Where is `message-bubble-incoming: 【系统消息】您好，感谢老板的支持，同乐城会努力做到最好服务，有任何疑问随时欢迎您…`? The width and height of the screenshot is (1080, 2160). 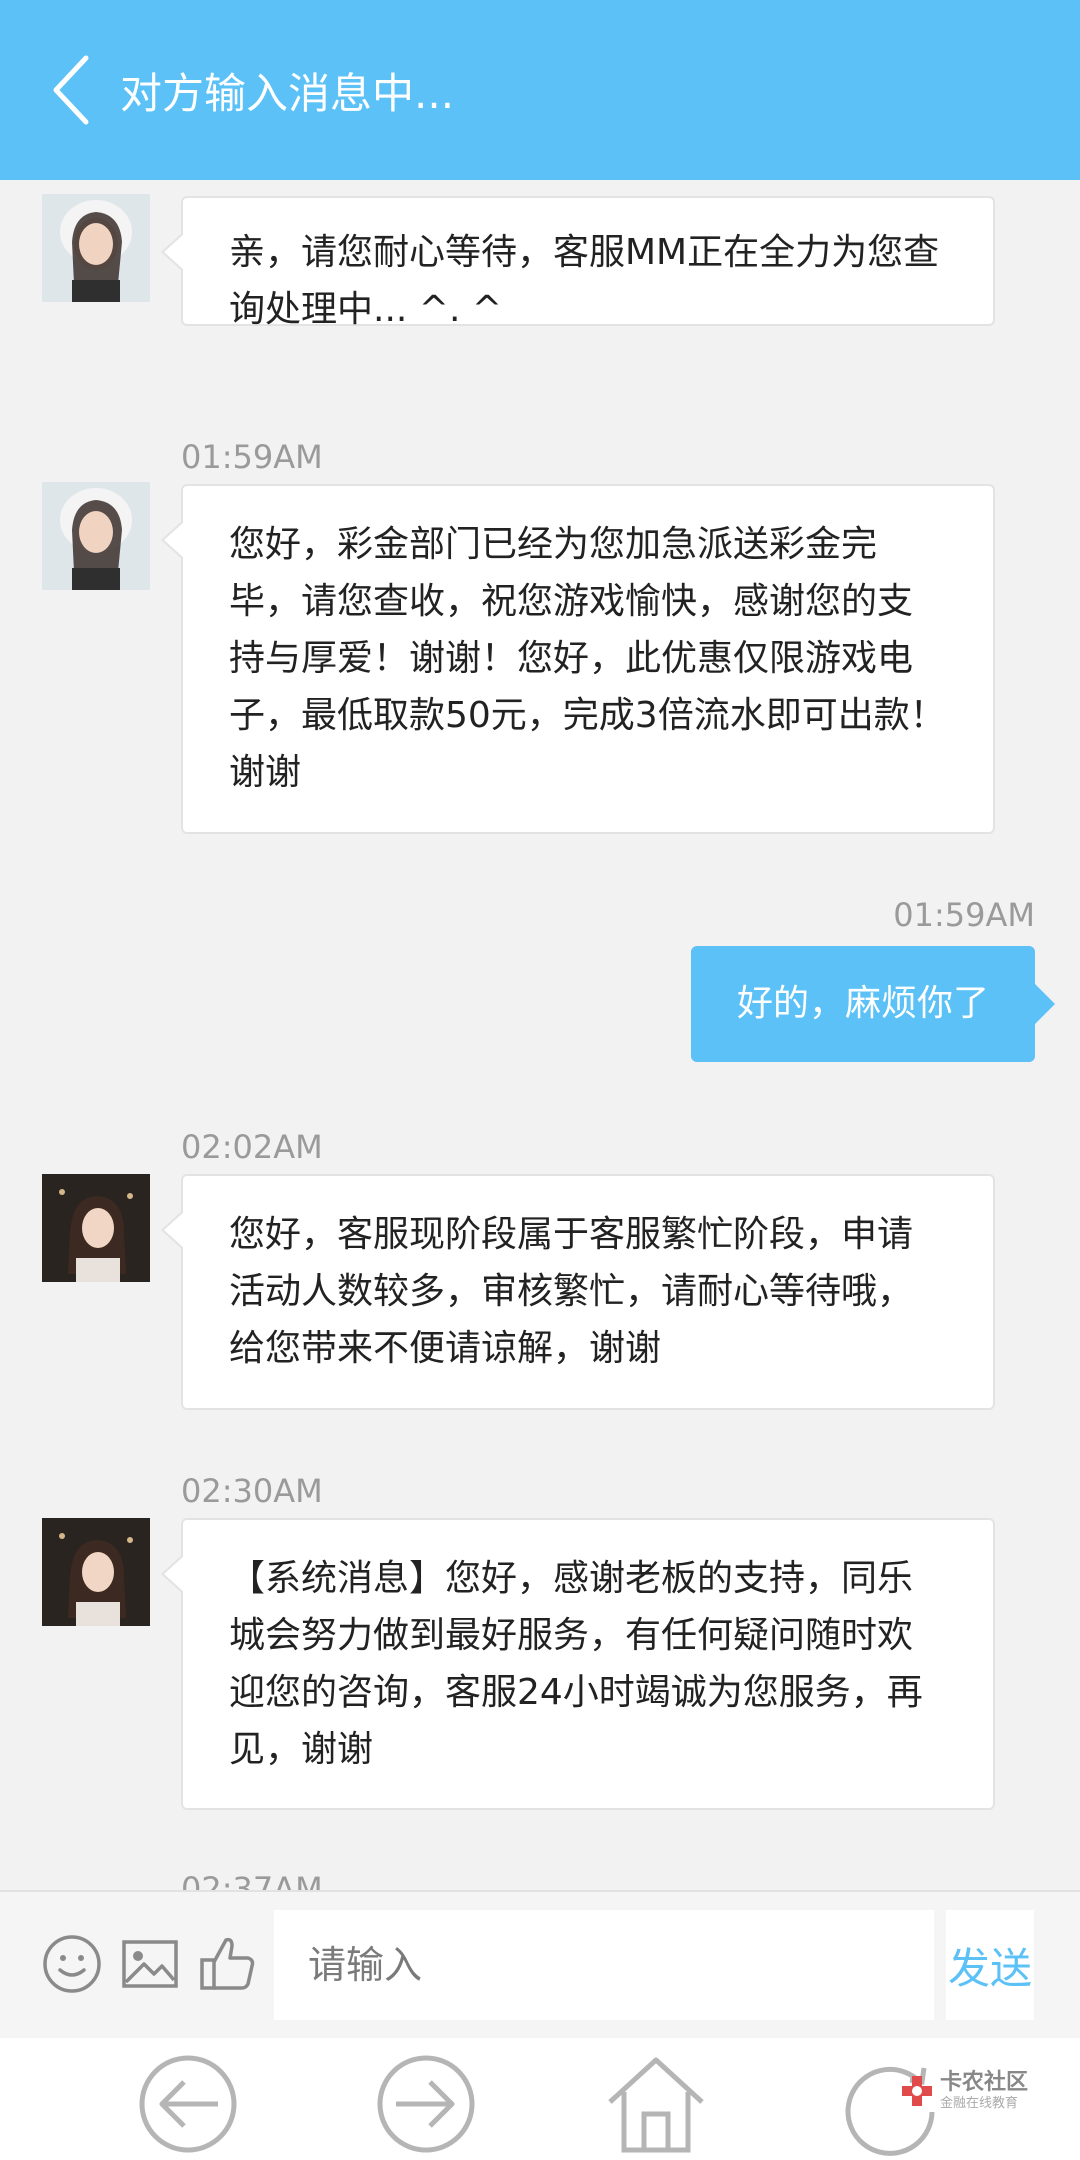 message-bubble-incoming: 【系统消息】您好，感谢老板的支持，同乐城会努力做到最好服务，有任何疑问随时欢迎您… is located at coordinates (578, 1664).